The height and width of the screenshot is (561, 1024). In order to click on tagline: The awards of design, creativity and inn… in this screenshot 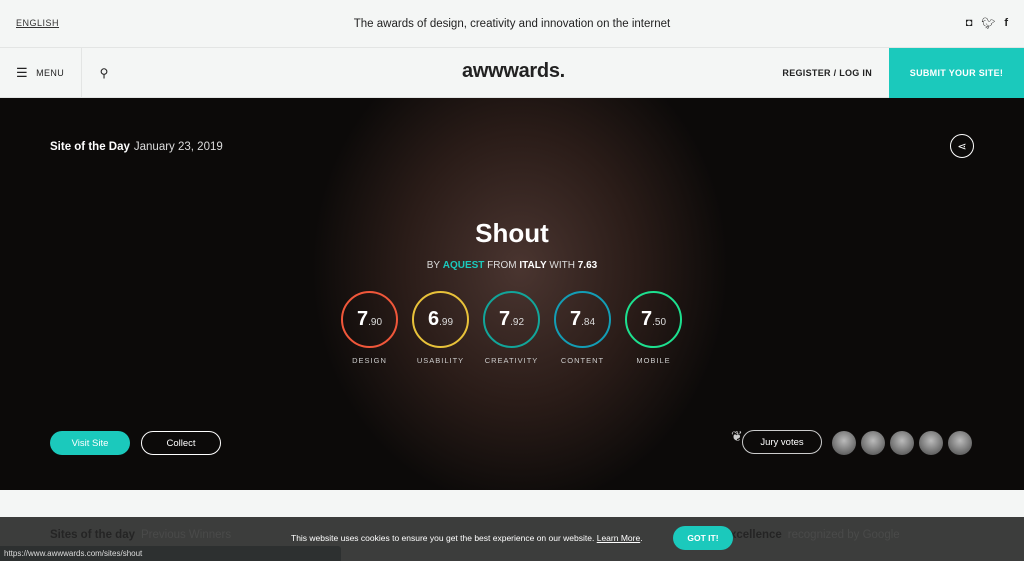, I will do `click(512, 23)`.